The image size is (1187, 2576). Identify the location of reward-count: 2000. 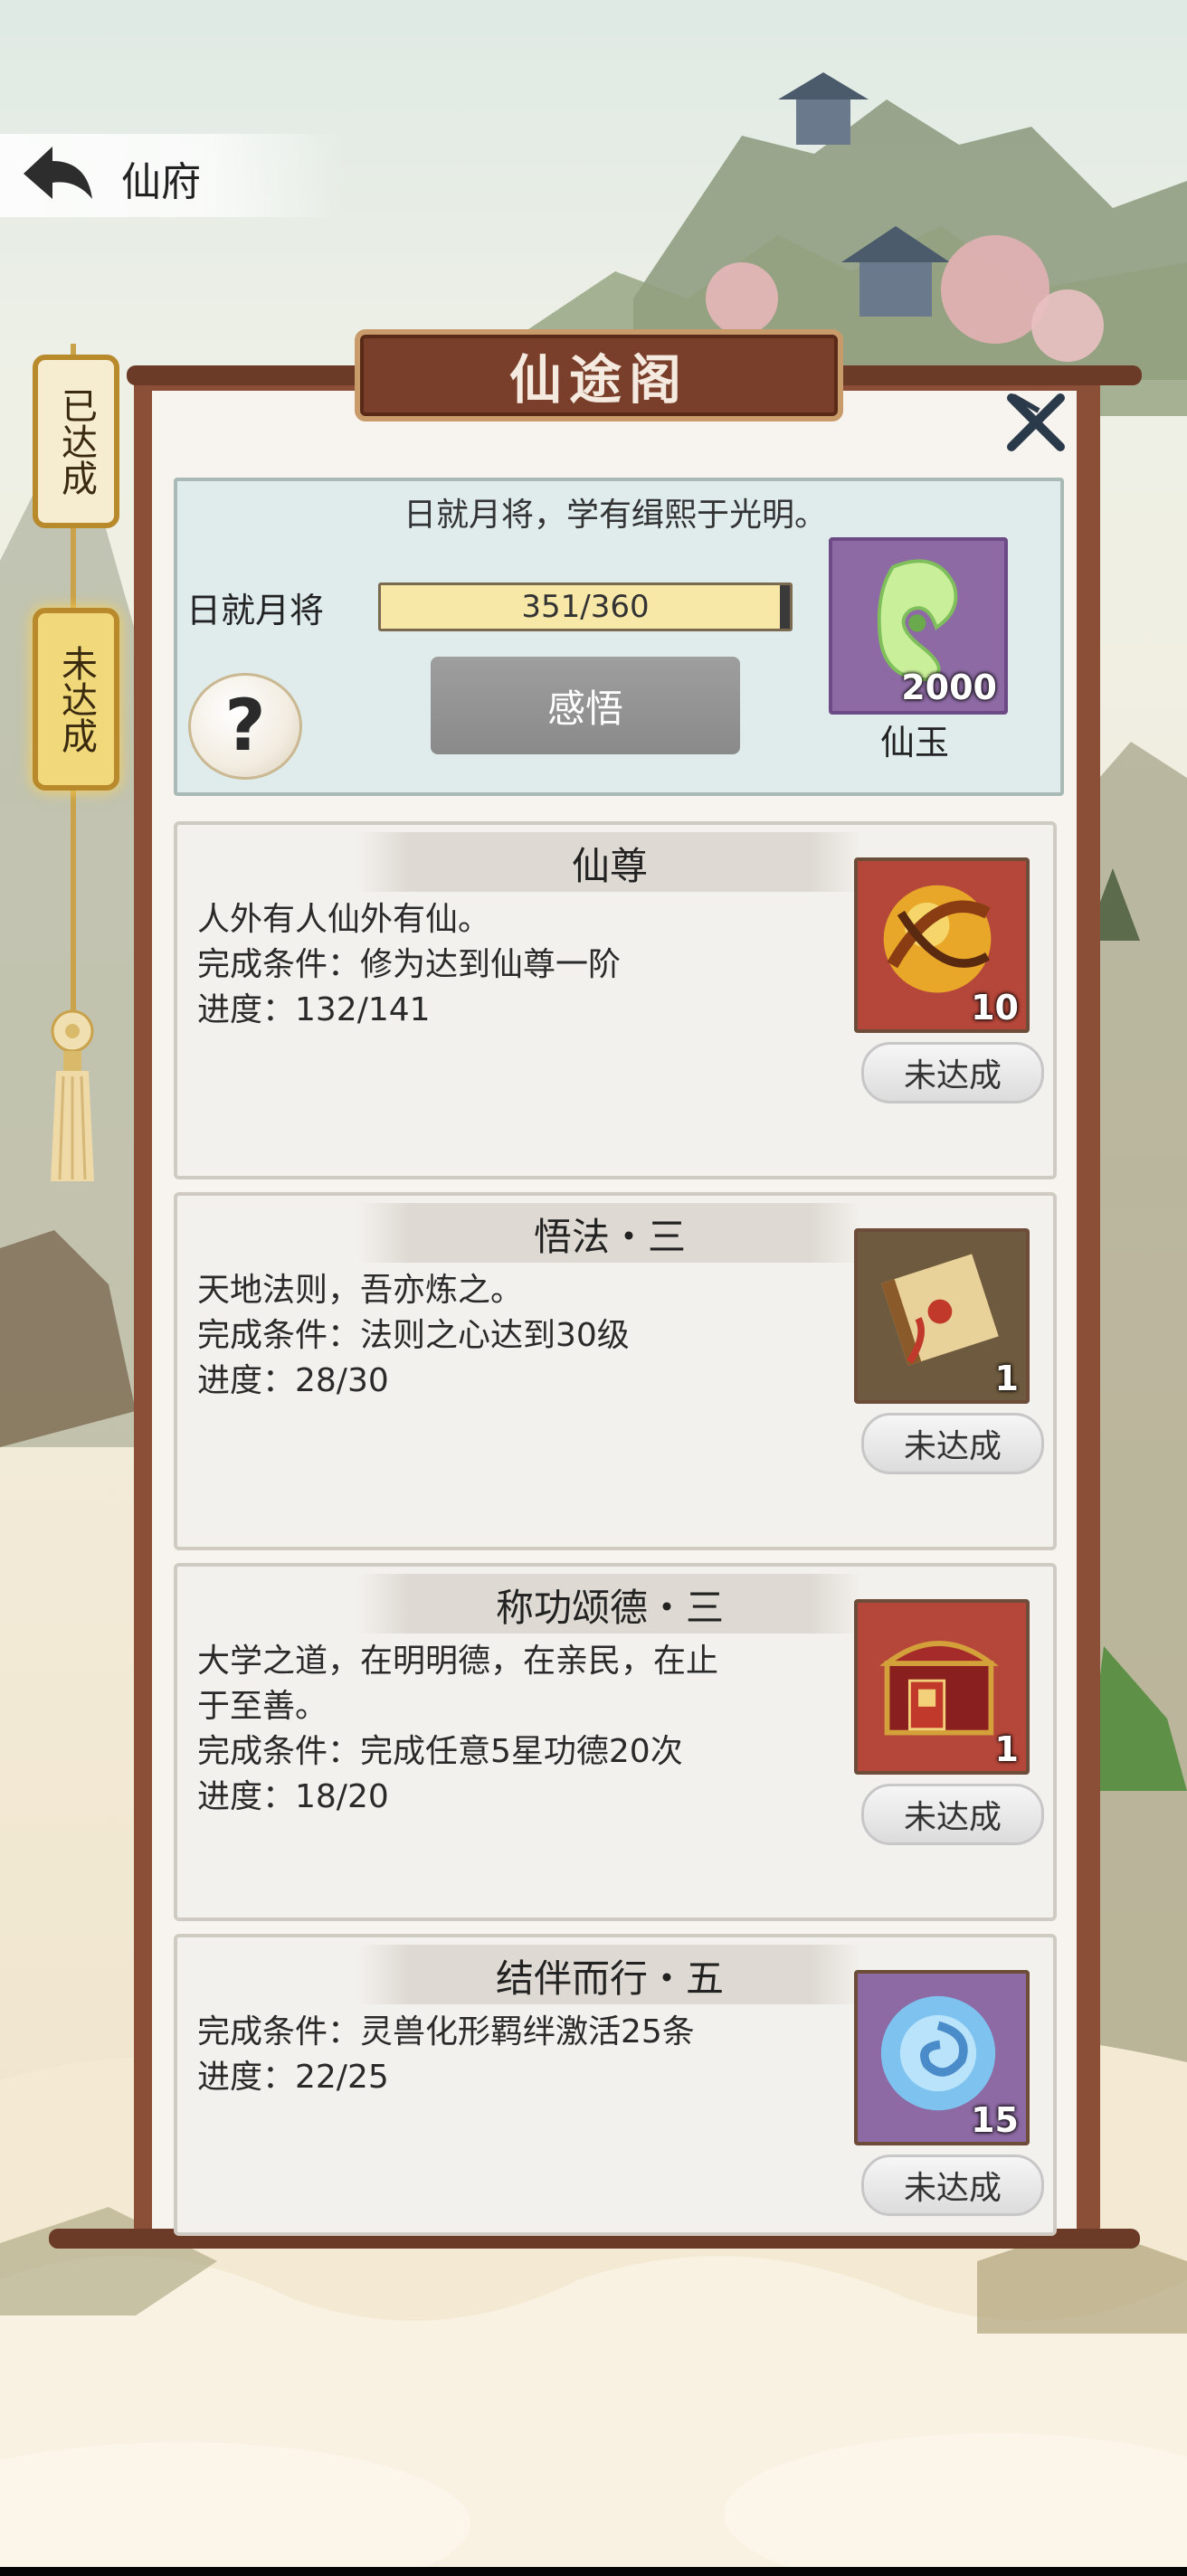
(949, 687).